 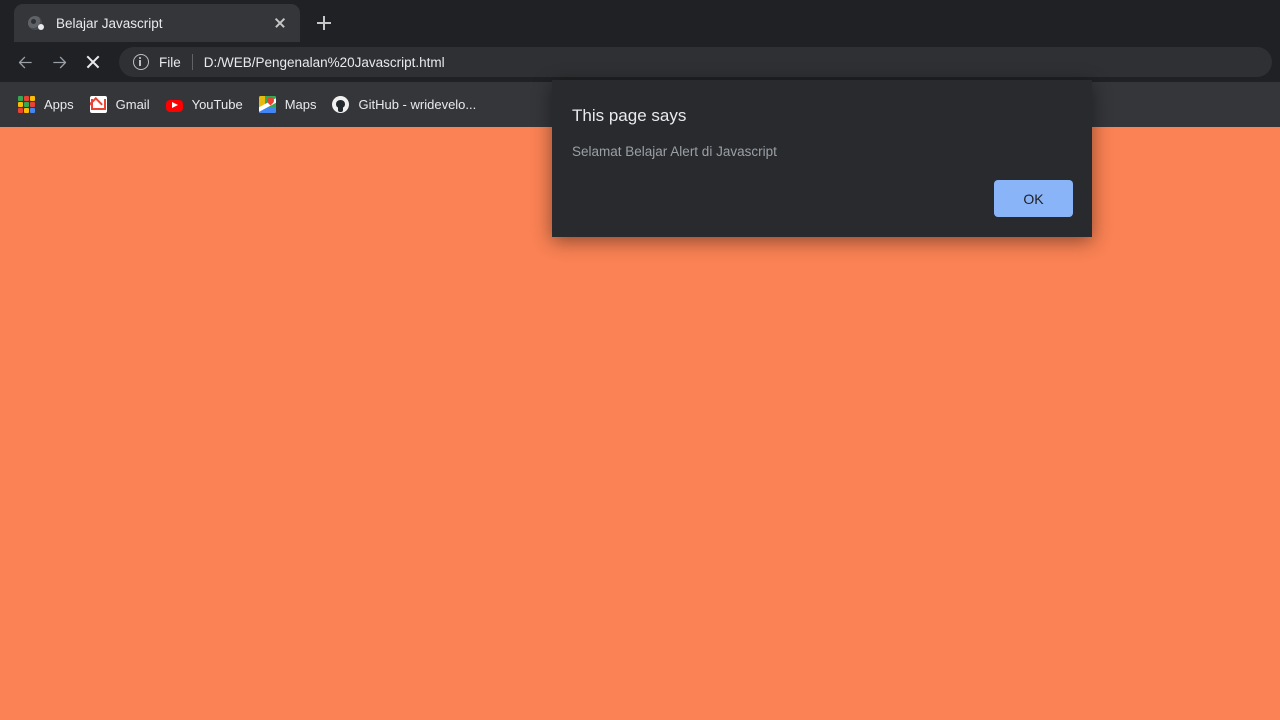 I want to click on bookmark-label: Maps, so click(x=300, y=104).